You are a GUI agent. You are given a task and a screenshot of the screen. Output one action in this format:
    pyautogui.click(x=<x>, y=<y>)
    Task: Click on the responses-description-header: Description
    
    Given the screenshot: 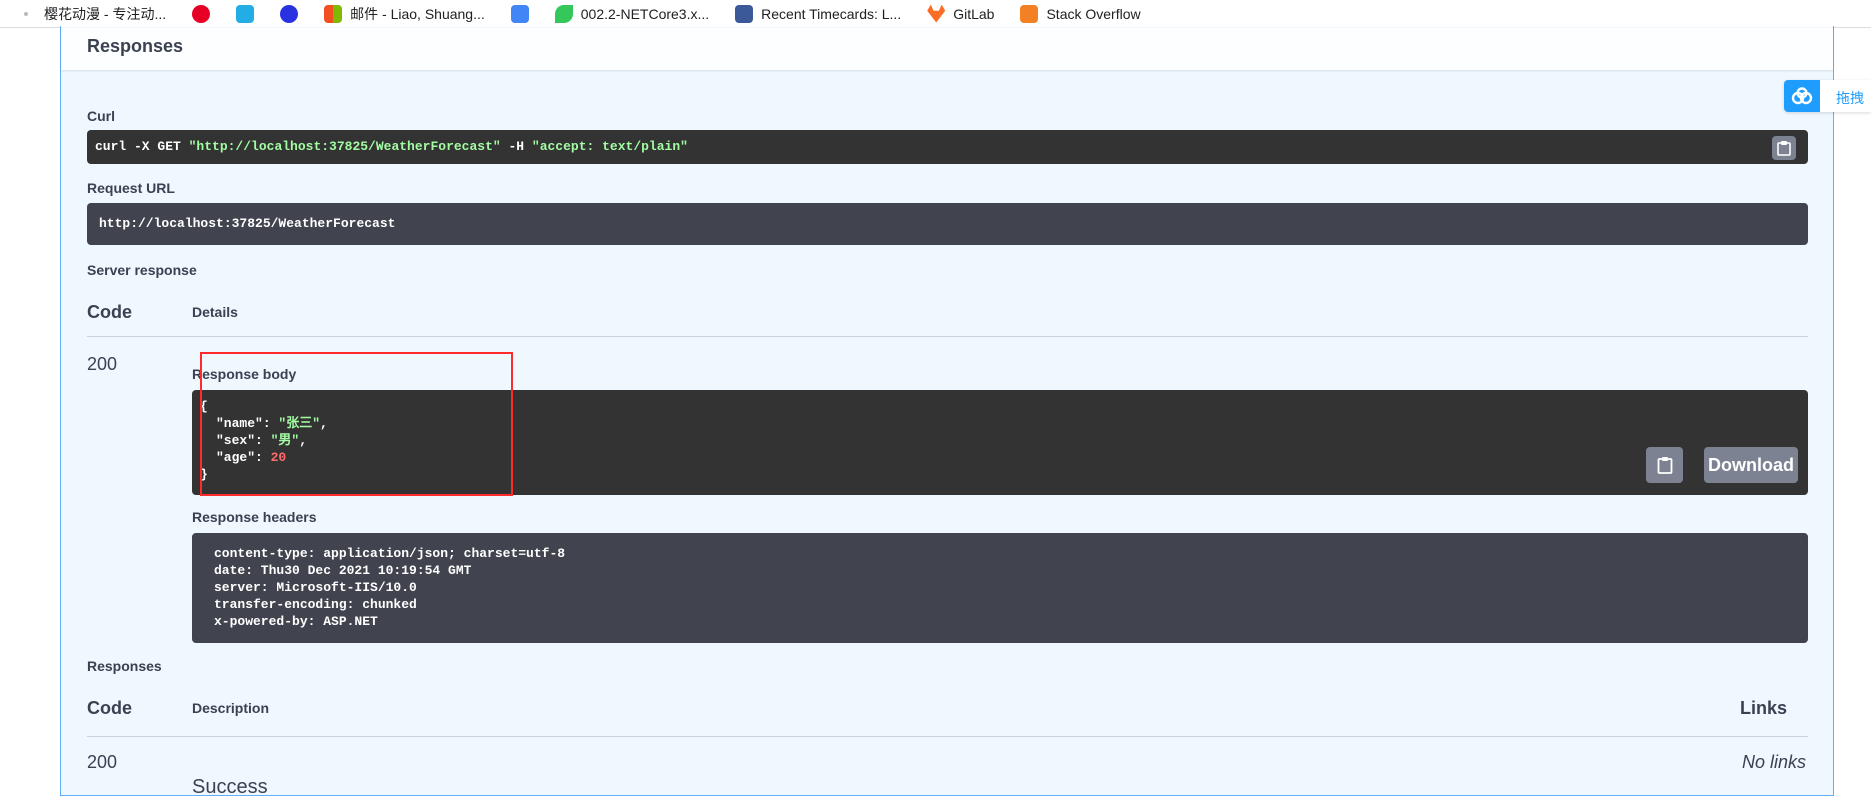 What is the action you would take?
    pyautogui.click(x=231, y=708)
    